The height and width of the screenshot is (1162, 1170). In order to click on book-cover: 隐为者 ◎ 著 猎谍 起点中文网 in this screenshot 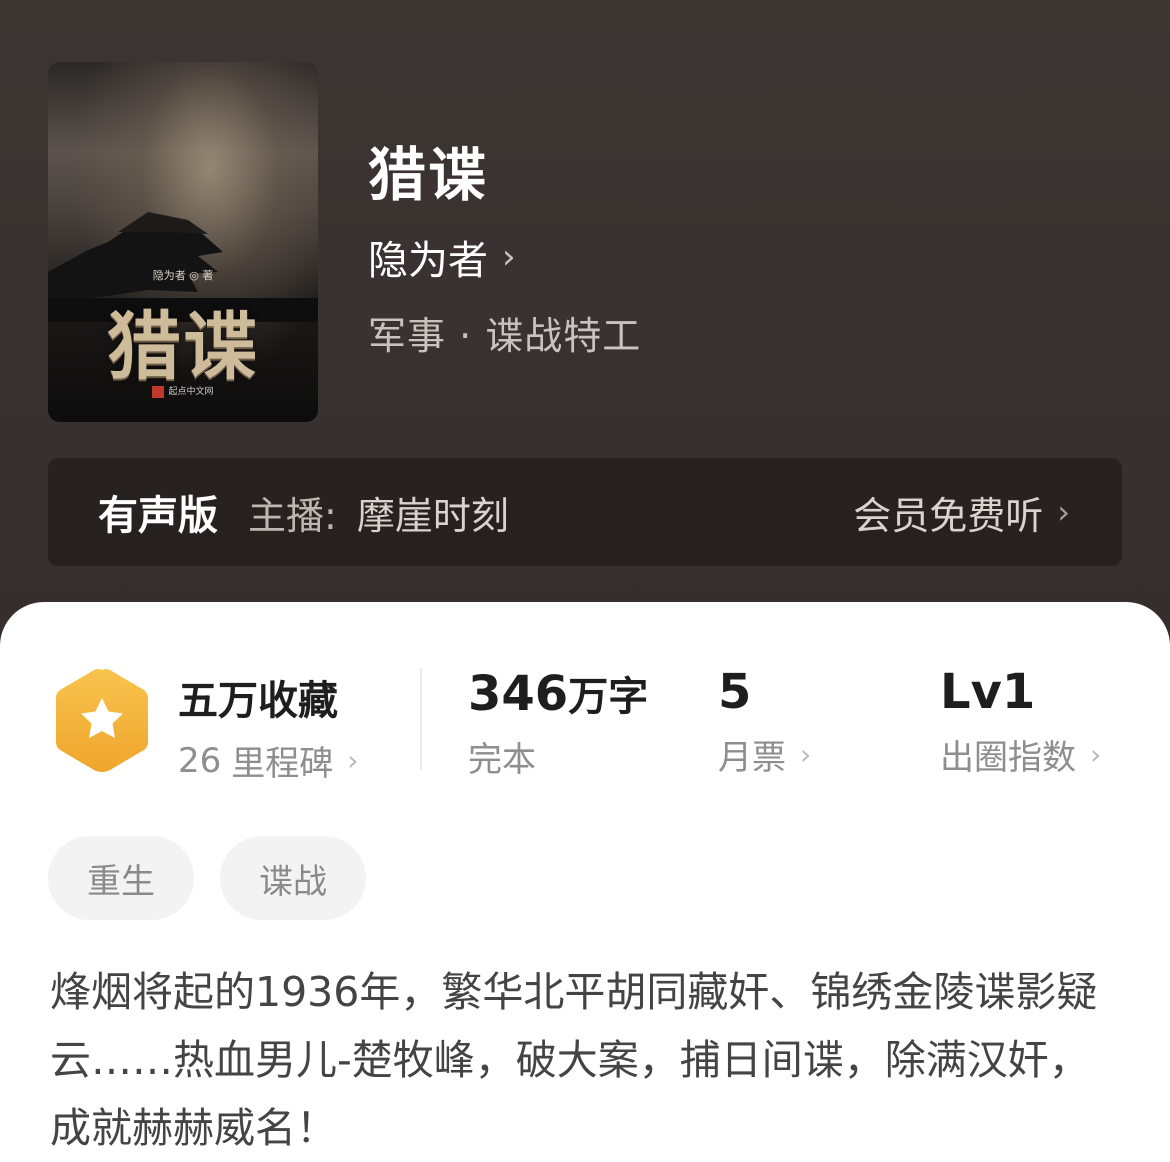, I will do `click(183, 242)`.